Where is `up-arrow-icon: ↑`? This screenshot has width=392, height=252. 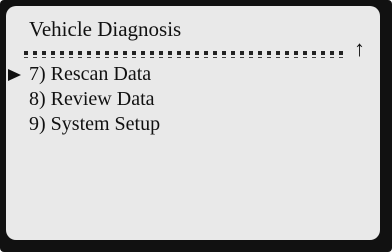 up-arrow-icon: ↑ is located at coordinates (359, 49).